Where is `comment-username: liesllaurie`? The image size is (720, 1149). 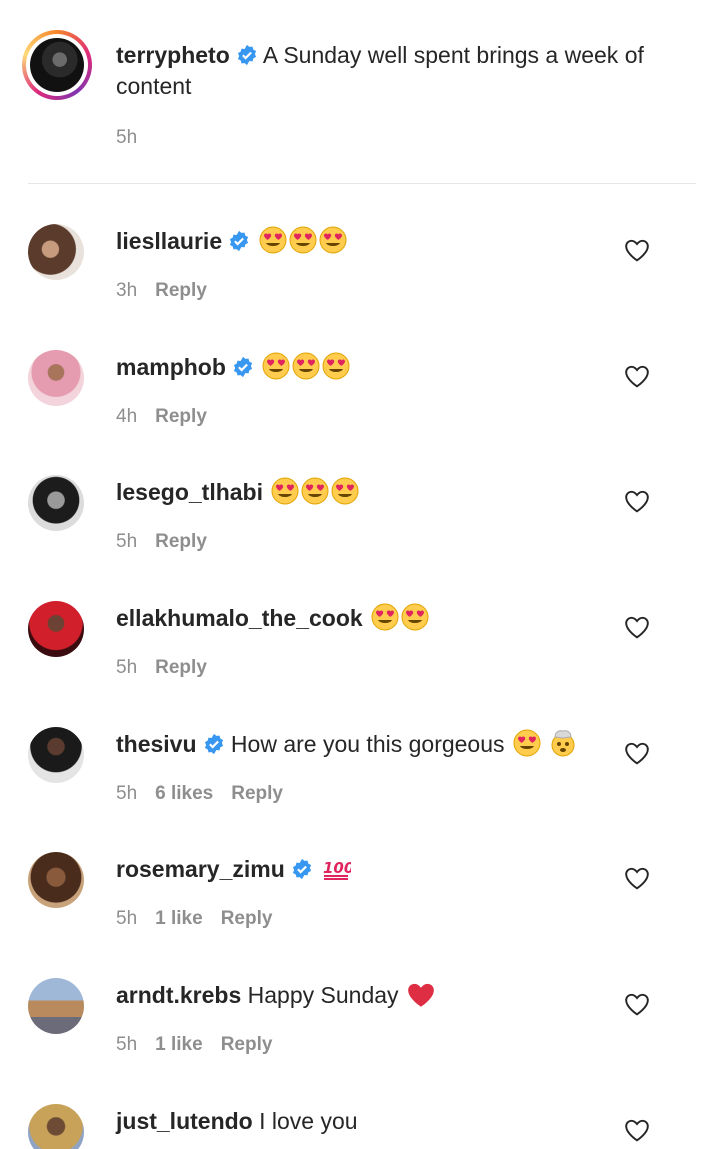
comment-username: liesllaurie is located at coordinates (169, 241).